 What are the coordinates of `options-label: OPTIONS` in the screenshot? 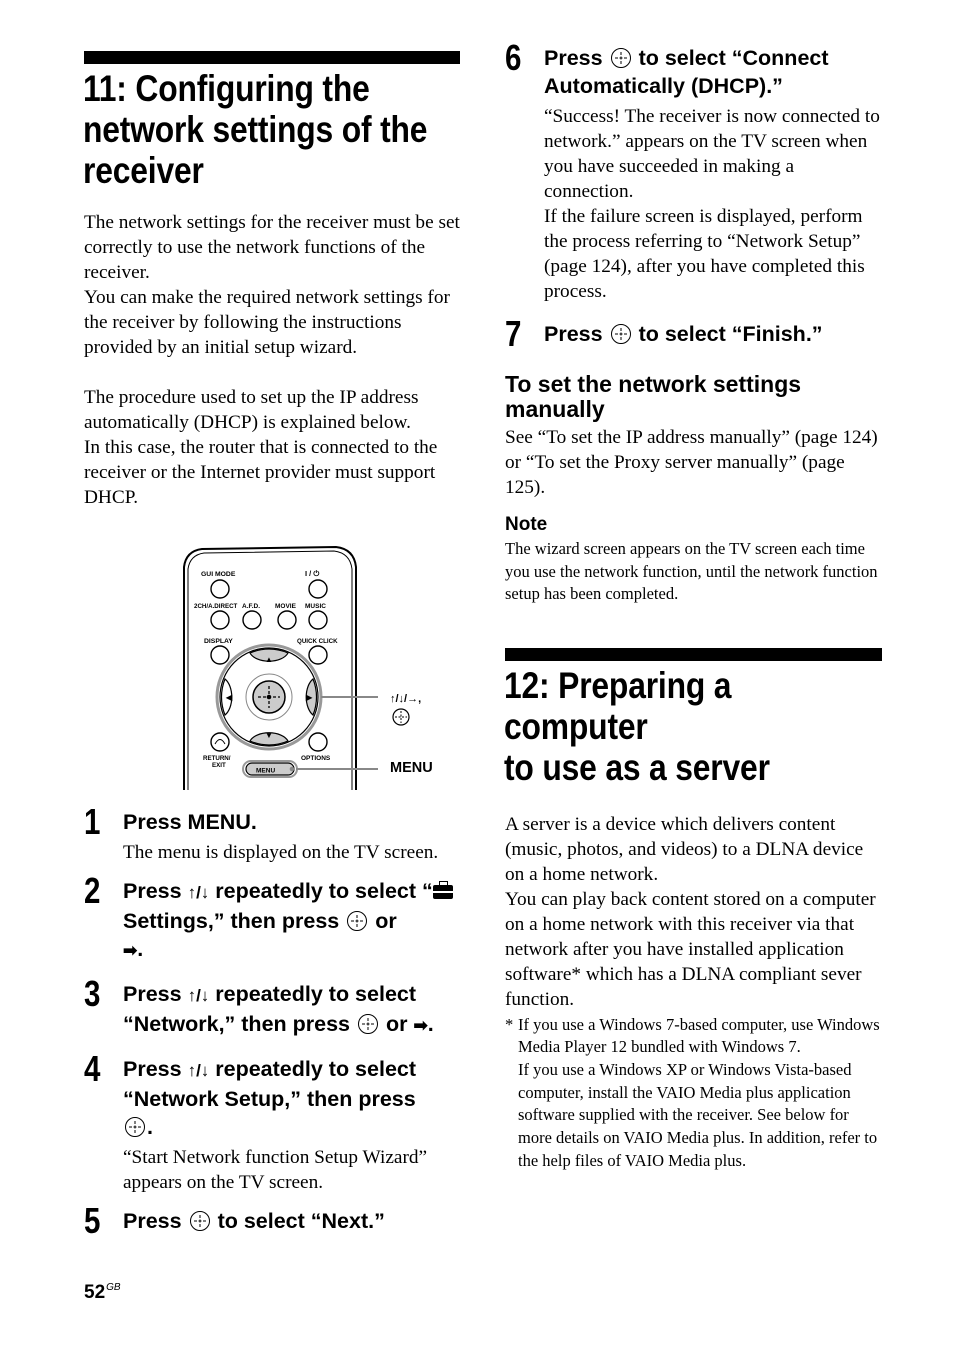 It's located at (316, 758).